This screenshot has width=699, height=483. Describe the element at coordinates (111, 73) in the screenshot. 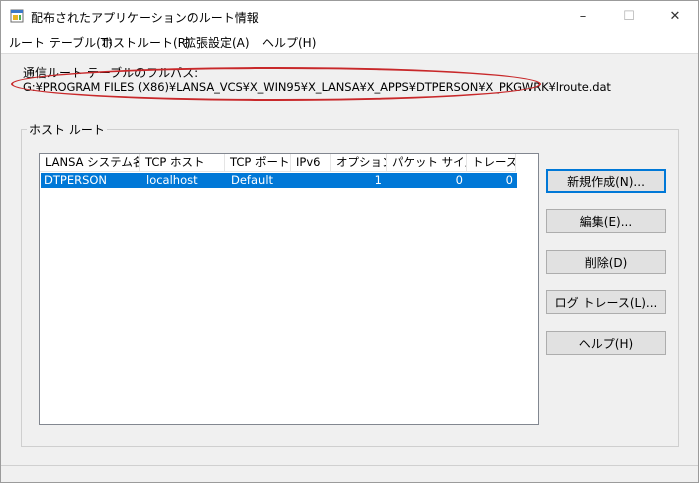

I see `route-table-path-label: 通信ルート テーブルのフルパス:` at that location.